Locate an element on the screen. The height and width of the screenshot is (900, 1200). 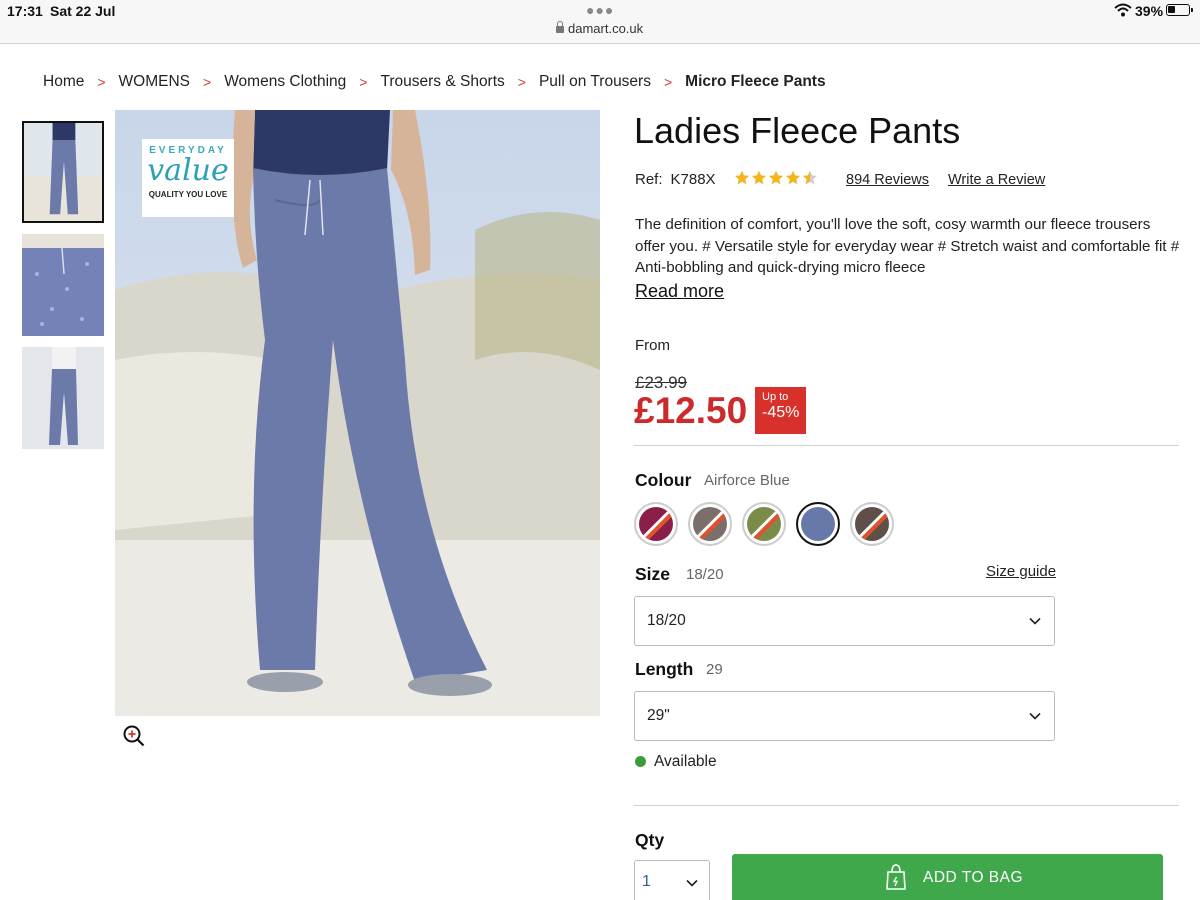
lock-icon is located at coordinates (560, 27).